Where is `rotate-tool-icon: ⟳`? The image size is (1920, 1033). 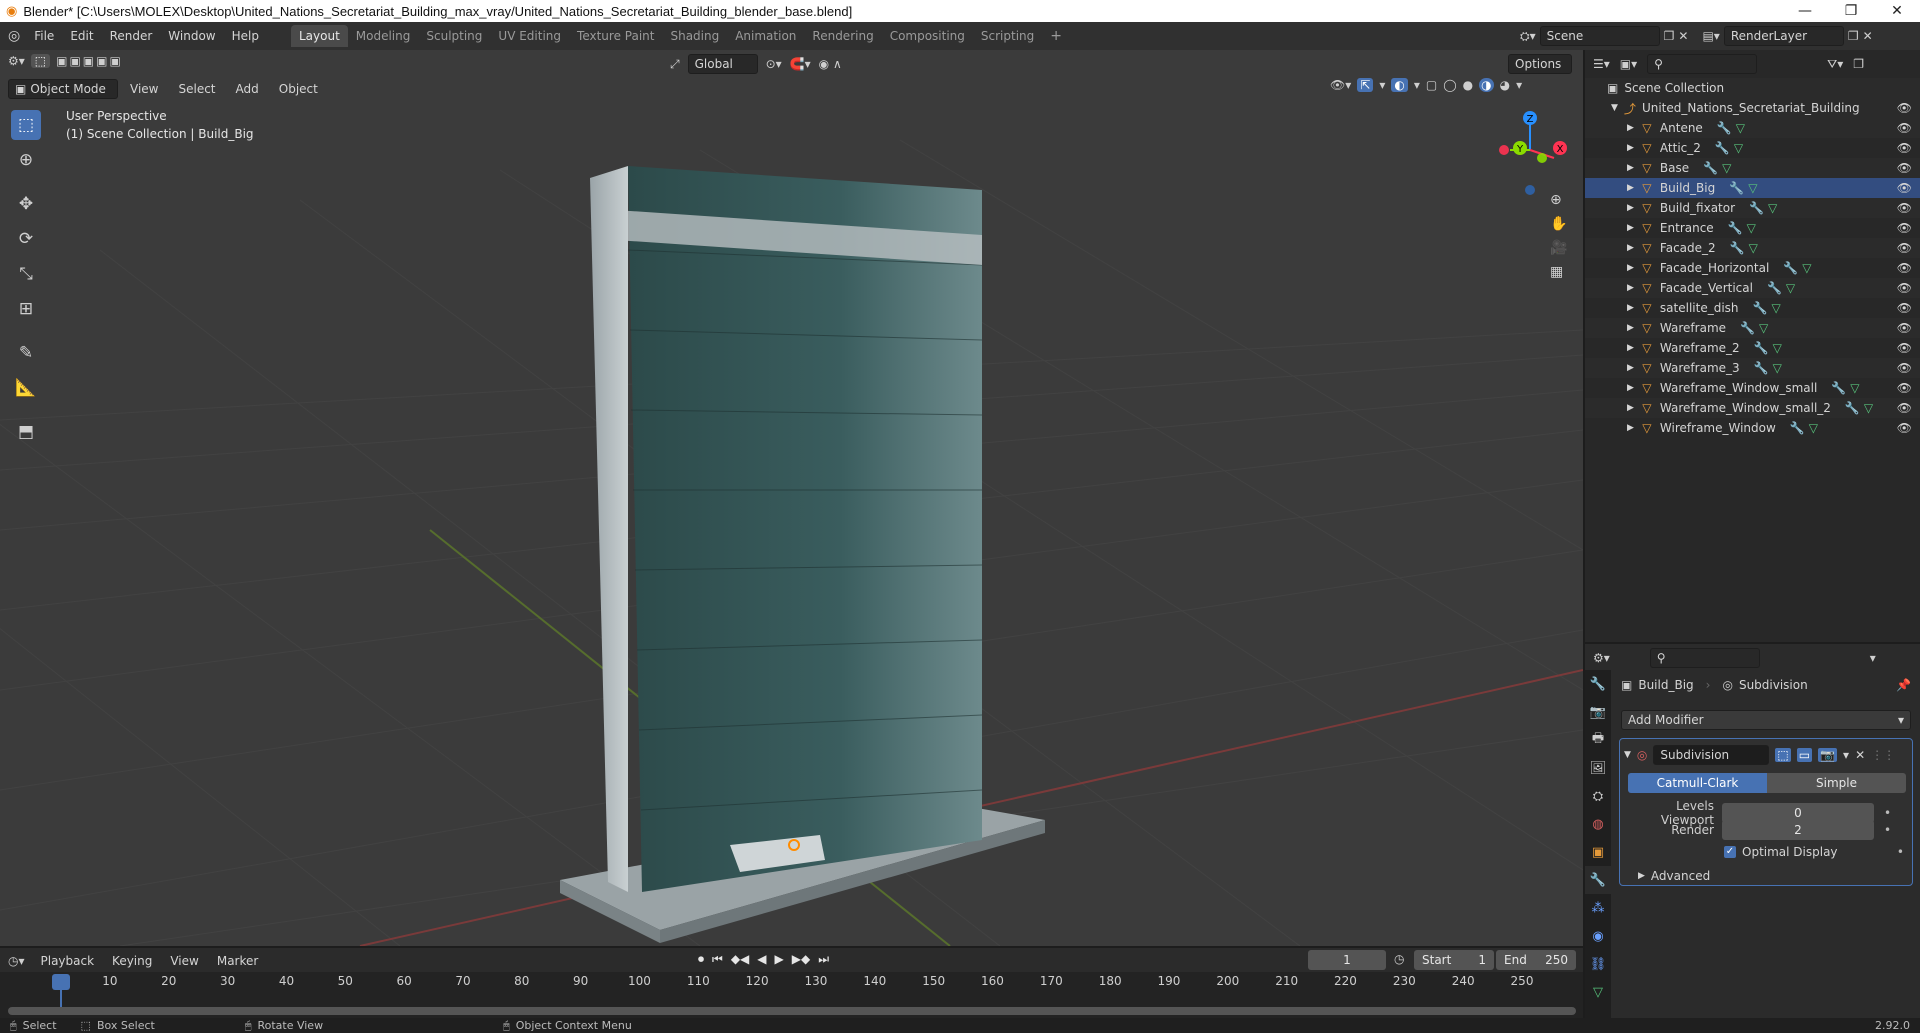
rotate-tool-icon: ⟳ is located at coordinates (26, 239).